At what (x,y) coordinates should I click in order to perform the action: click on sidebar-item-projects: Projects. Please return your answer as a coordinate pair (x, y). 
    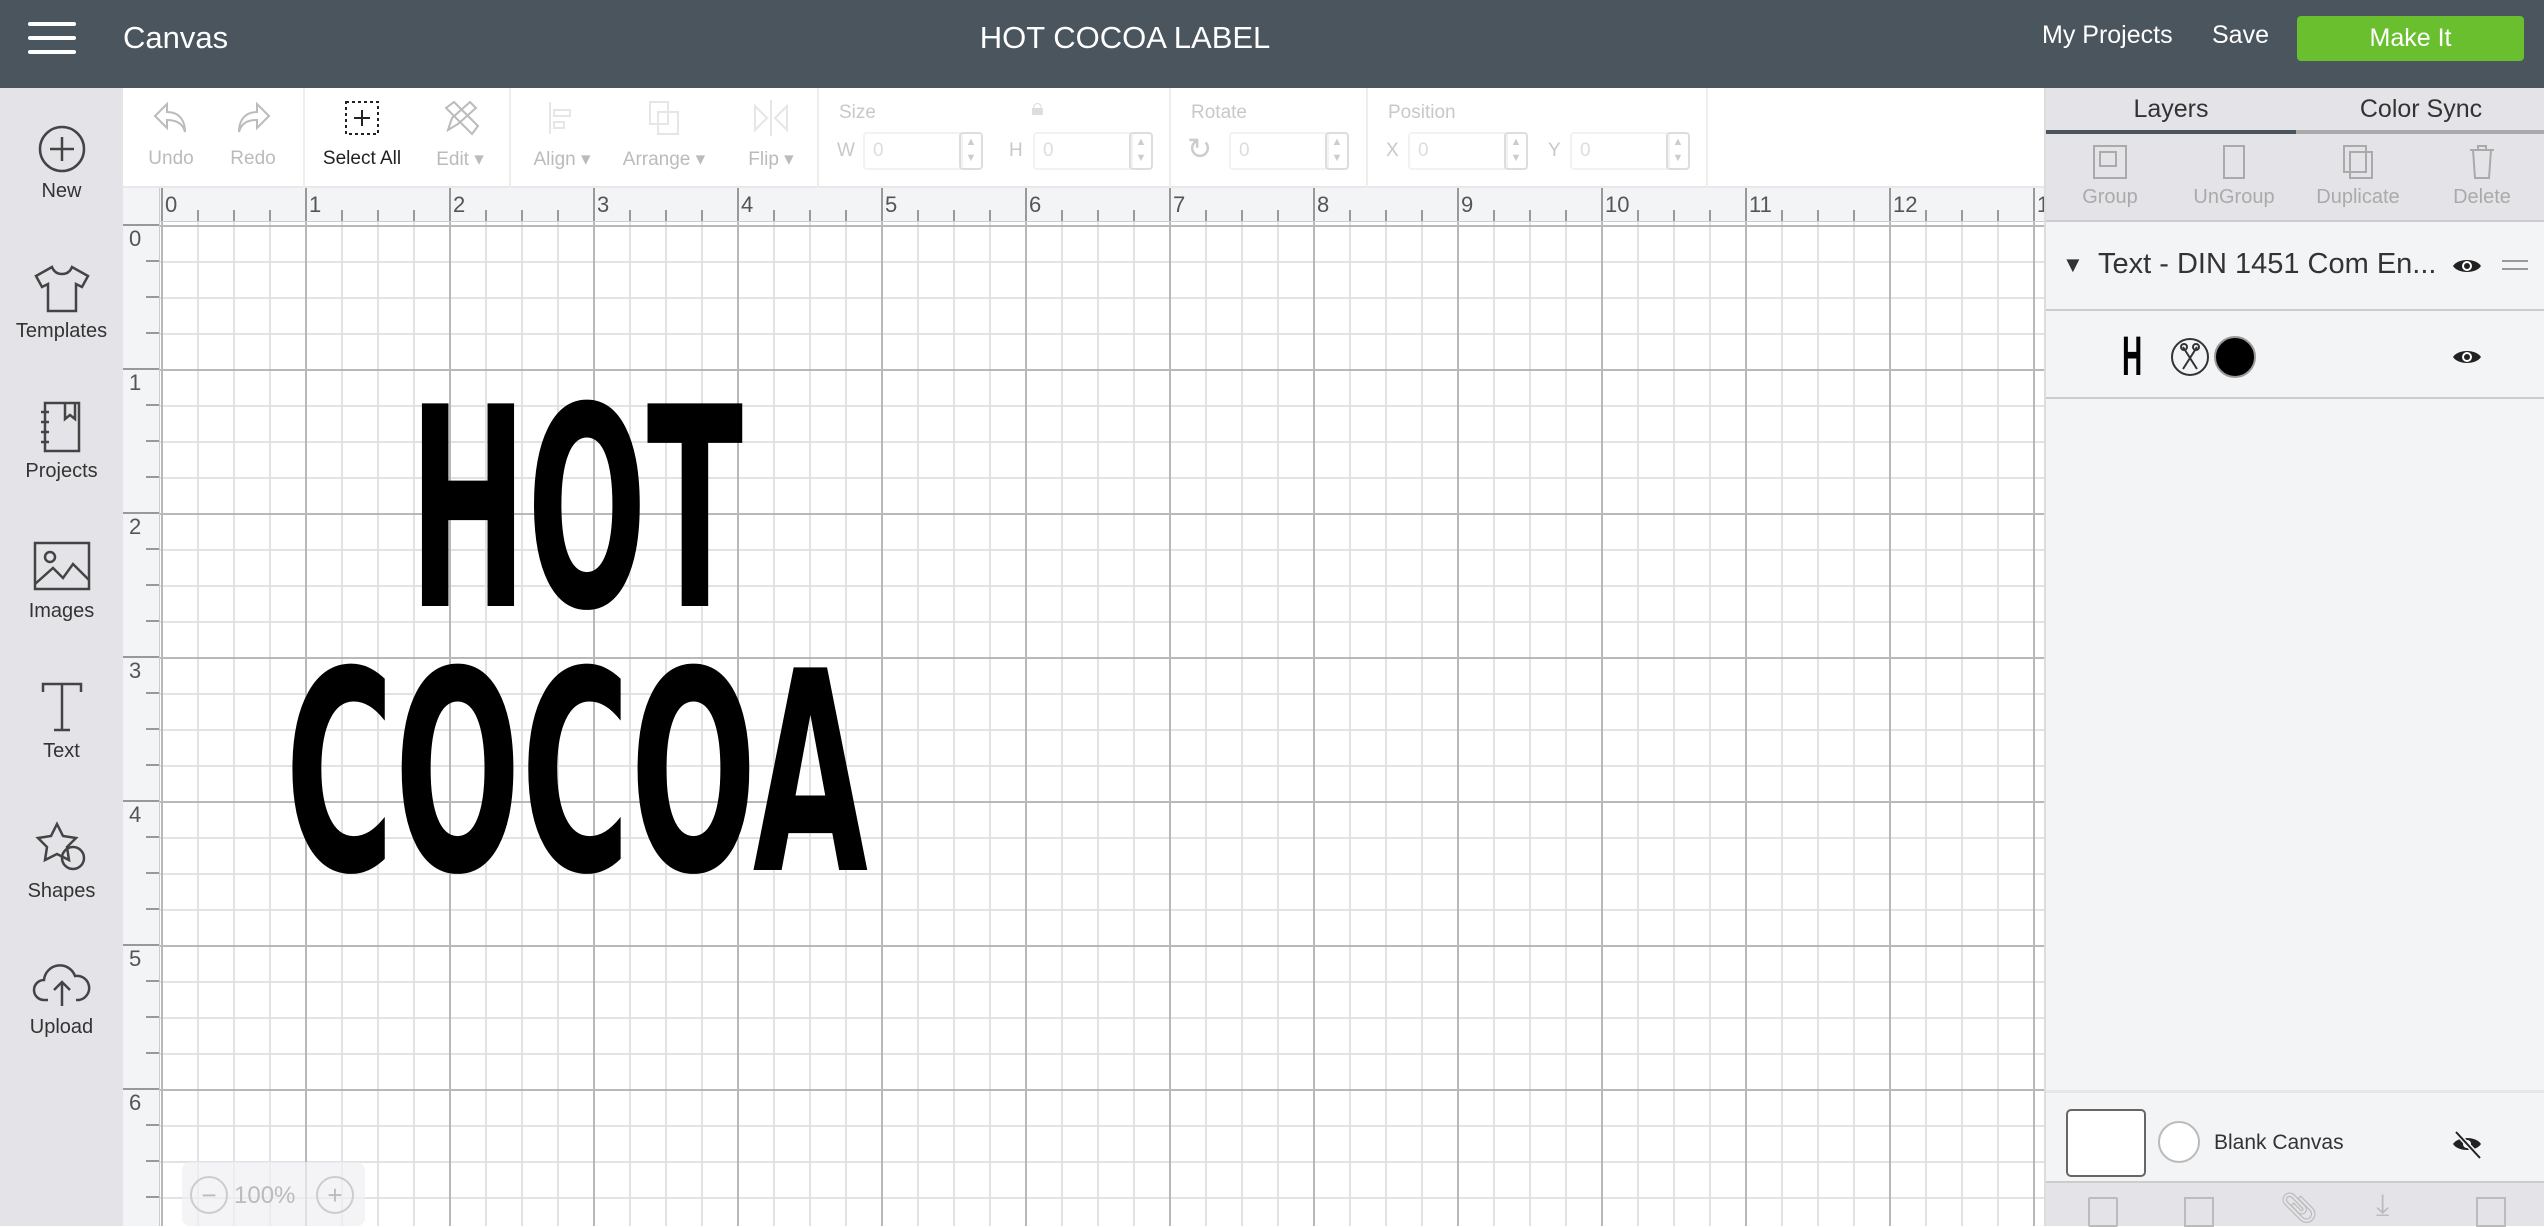
    Looking at the image, I should click on (61, 441).